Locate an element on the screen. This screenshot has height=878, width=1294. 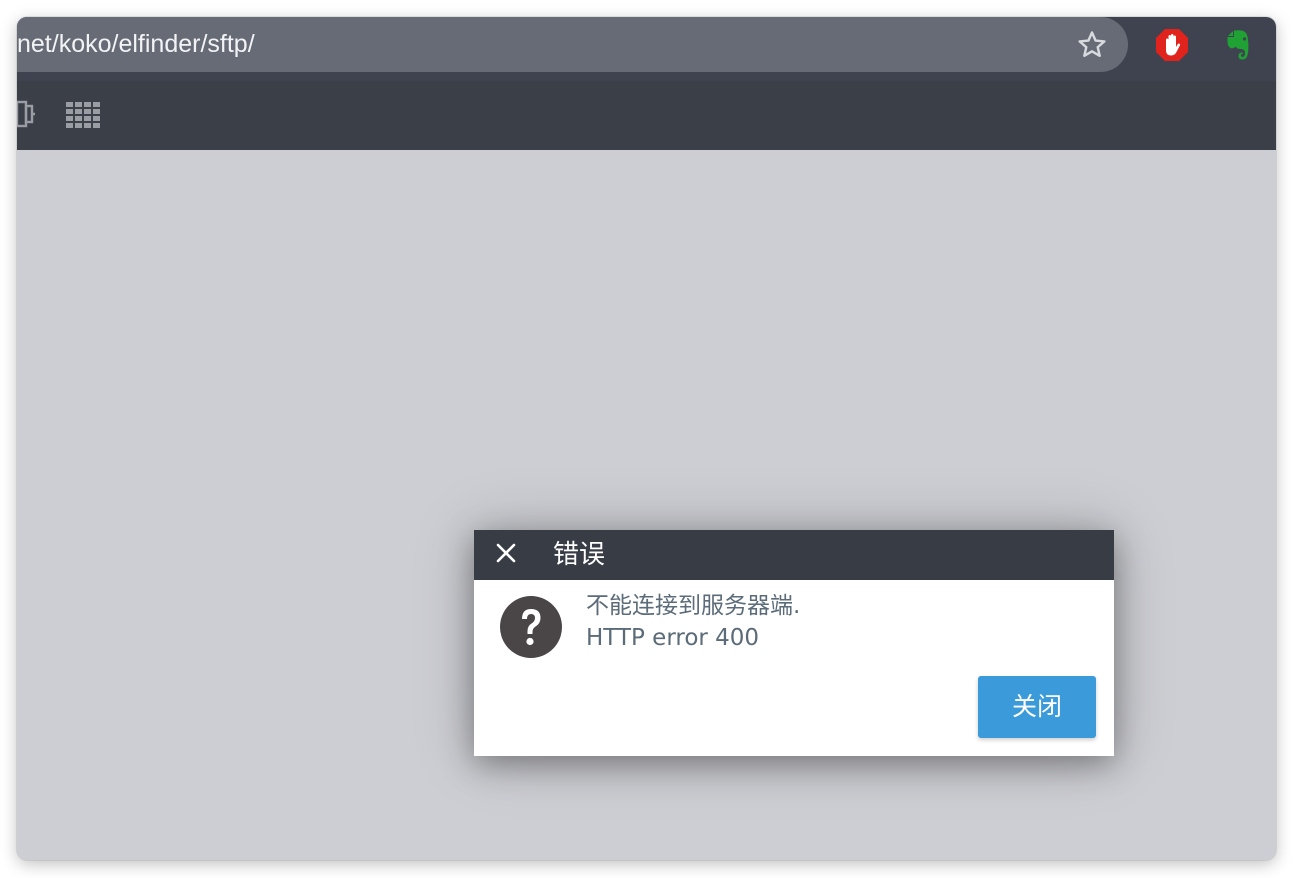
question-icon is located at coordinates (531, 627).